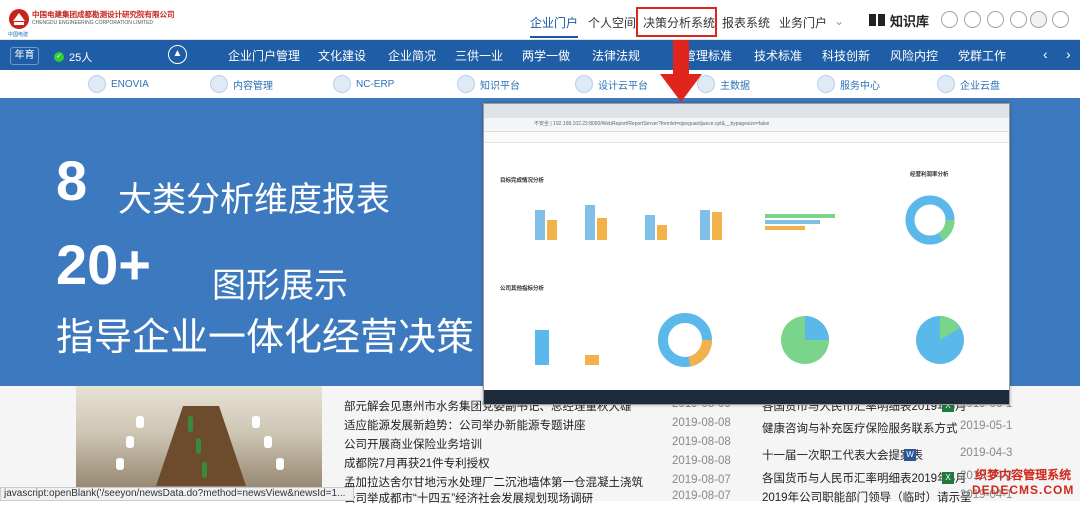 This screenshot has height=506, width=1080. What do you see at coordinates (980, 86) in the screenshot?
I see `app-label: 企业云盘` at bounding box center [980, 86].